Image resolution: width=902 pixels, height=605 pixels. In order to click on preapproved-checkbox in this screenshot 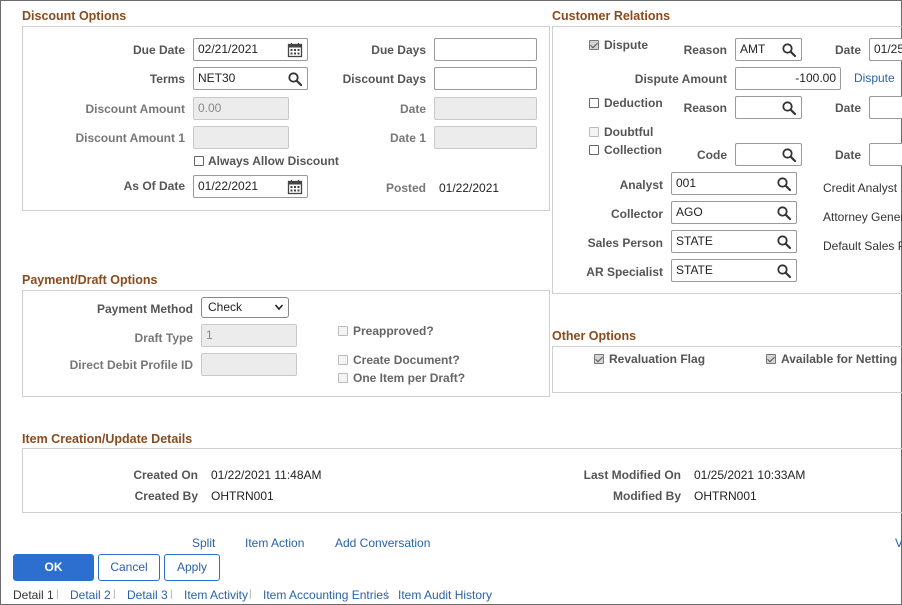, I will do `click(343, 331)`.